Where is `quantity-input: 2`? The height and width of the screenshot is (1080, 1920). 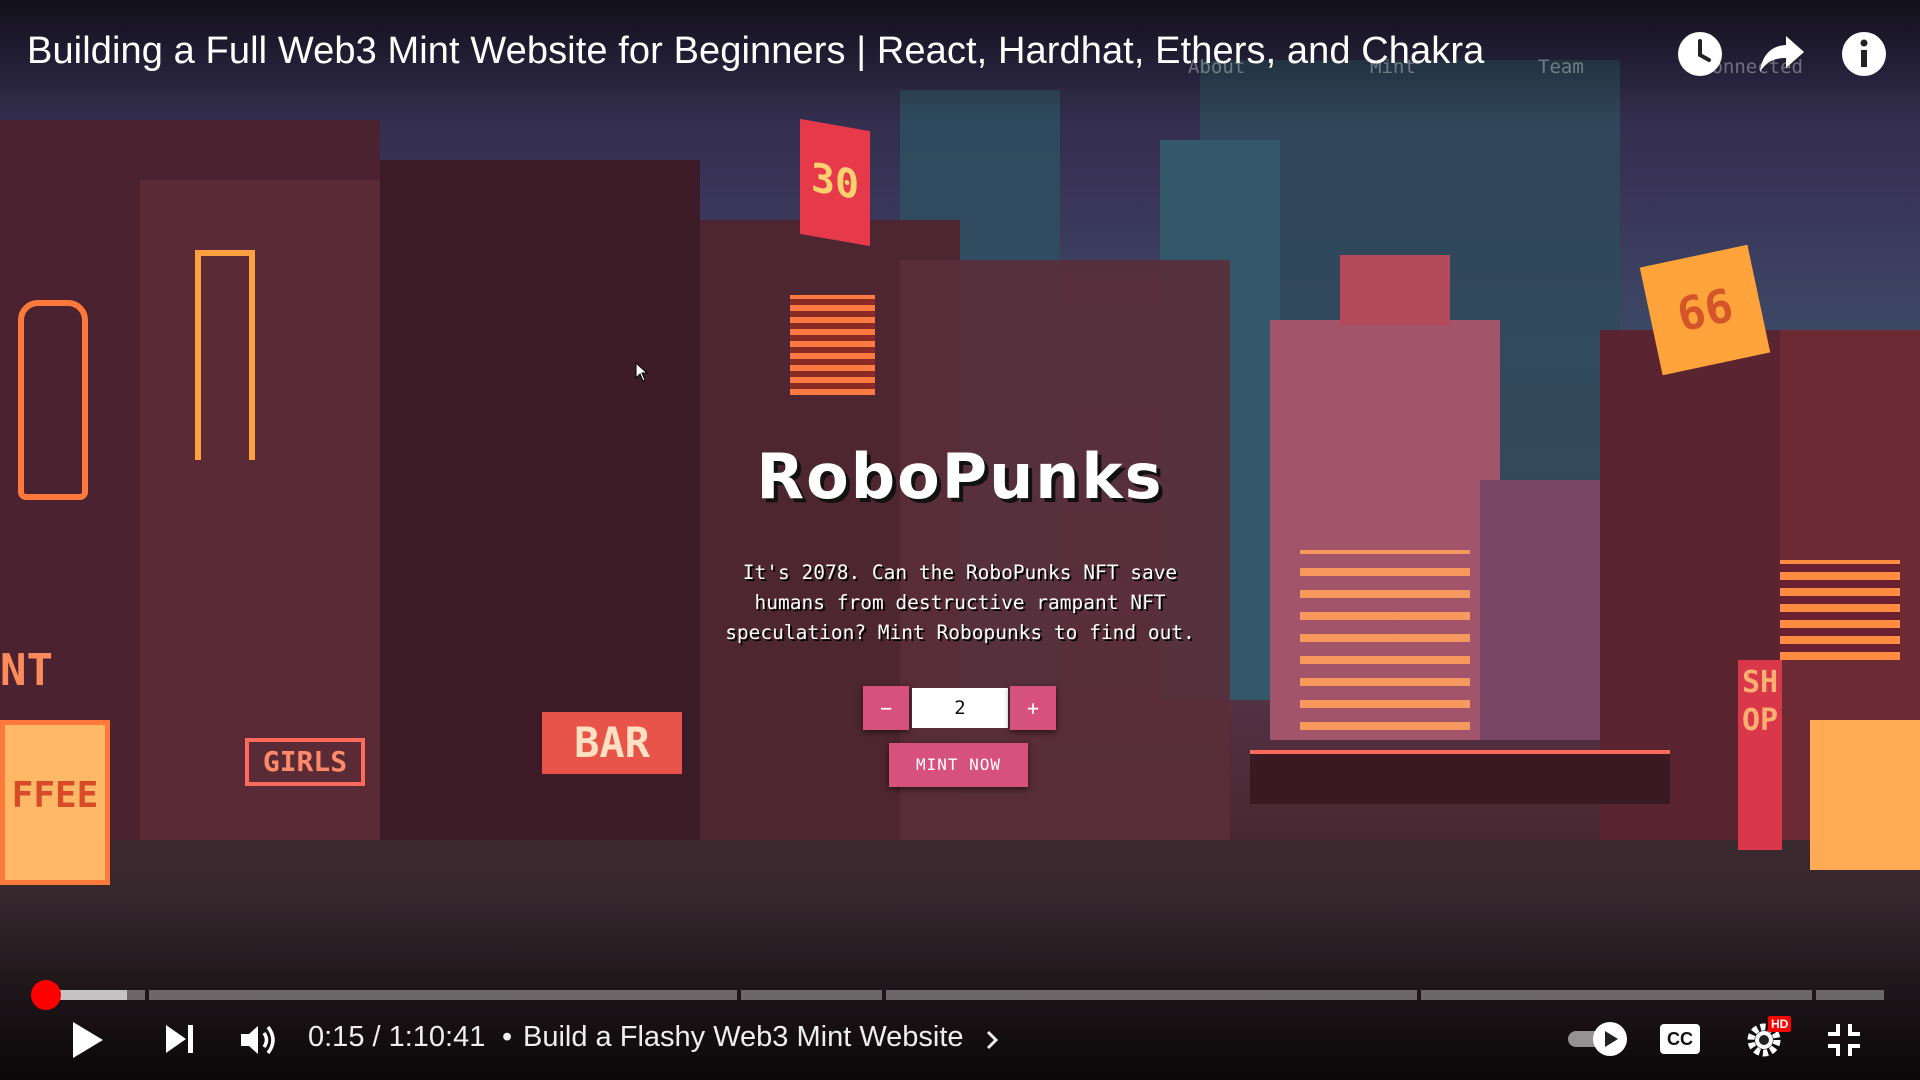
quantity-input: 2 is located at coordinates (960, 708).